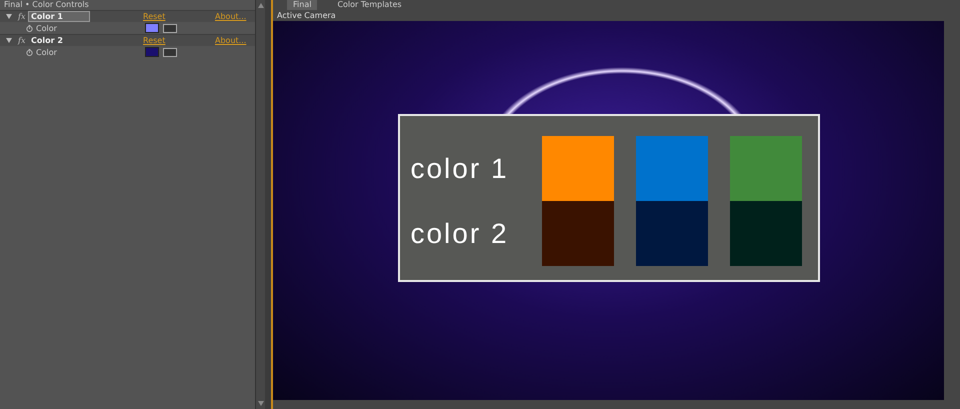  I want to click on scroll-down-icon, so click(261, 403).